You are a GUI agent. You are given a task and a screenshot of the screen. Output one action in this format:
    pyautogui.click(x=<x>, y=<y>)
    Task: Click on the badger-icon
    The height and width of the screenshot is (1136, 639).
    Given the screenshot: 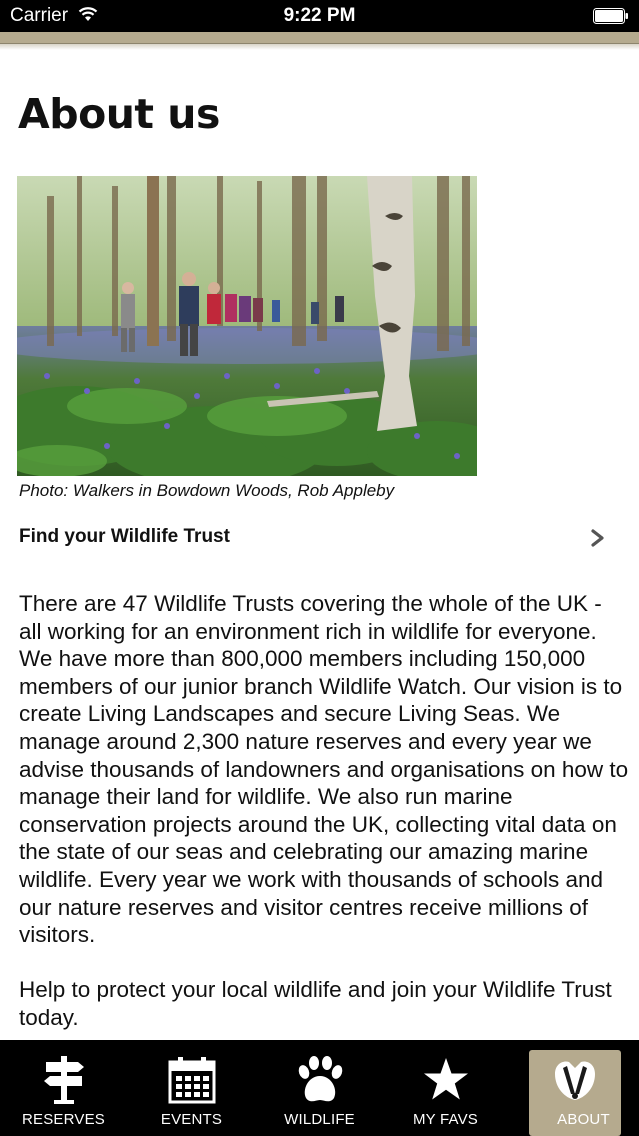 What is the action you would take?
    pyautogui.click(x=575, y=1080)
    